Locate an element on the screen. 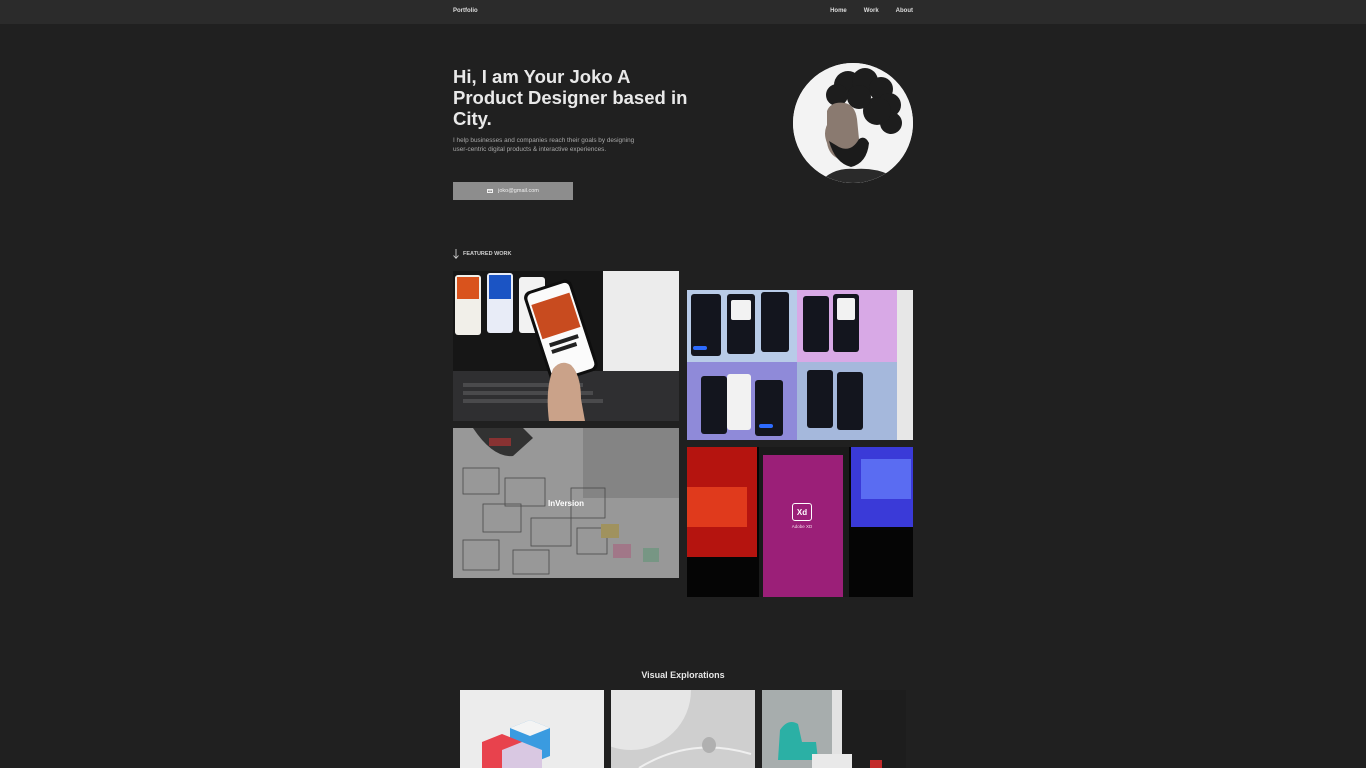 Image resolution: width=1366 pixels, height=768 pixels. arrow-down-icon is located at coordinates (456, 254).